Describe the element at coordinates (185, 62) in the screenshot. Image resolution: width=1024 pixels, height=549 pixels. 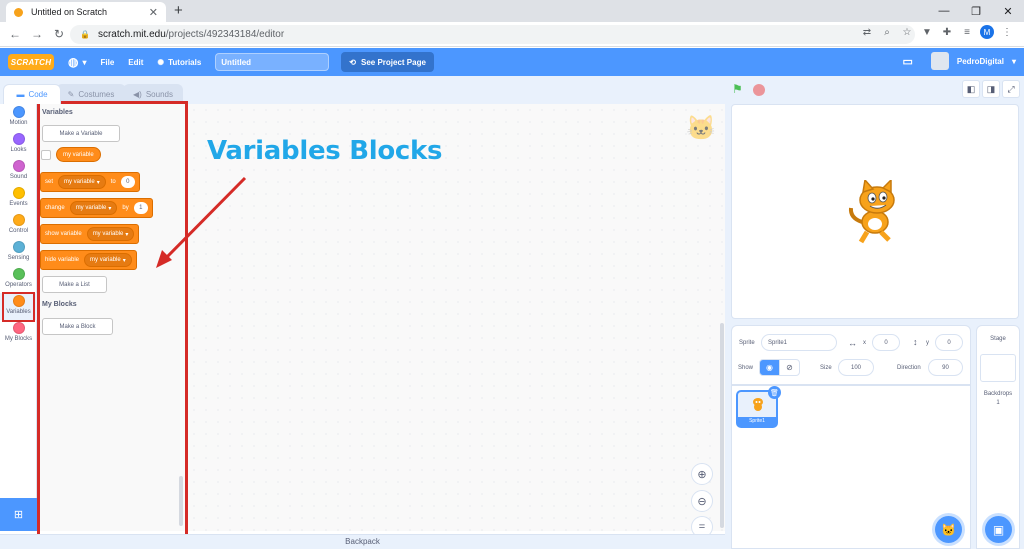
I see `tutorials-label: Tutorials` at that location.